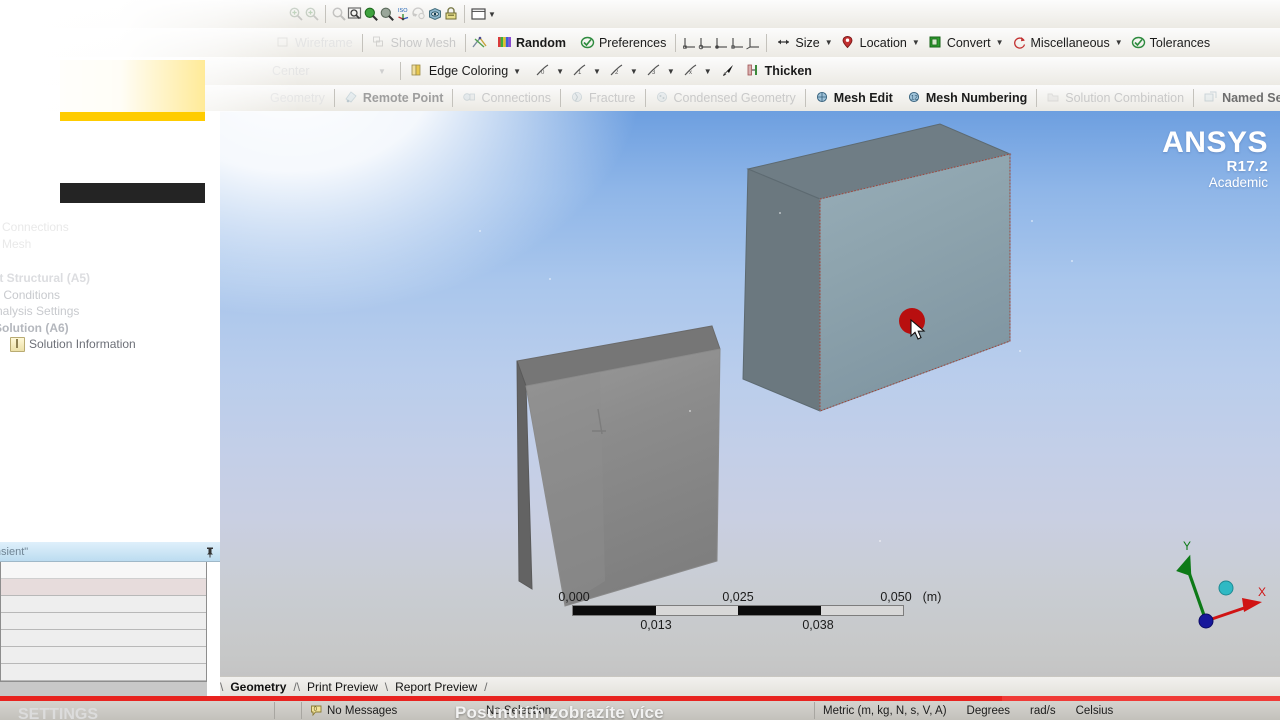  I want to click on wireframe-label: Wireframe, so click(324, 42).